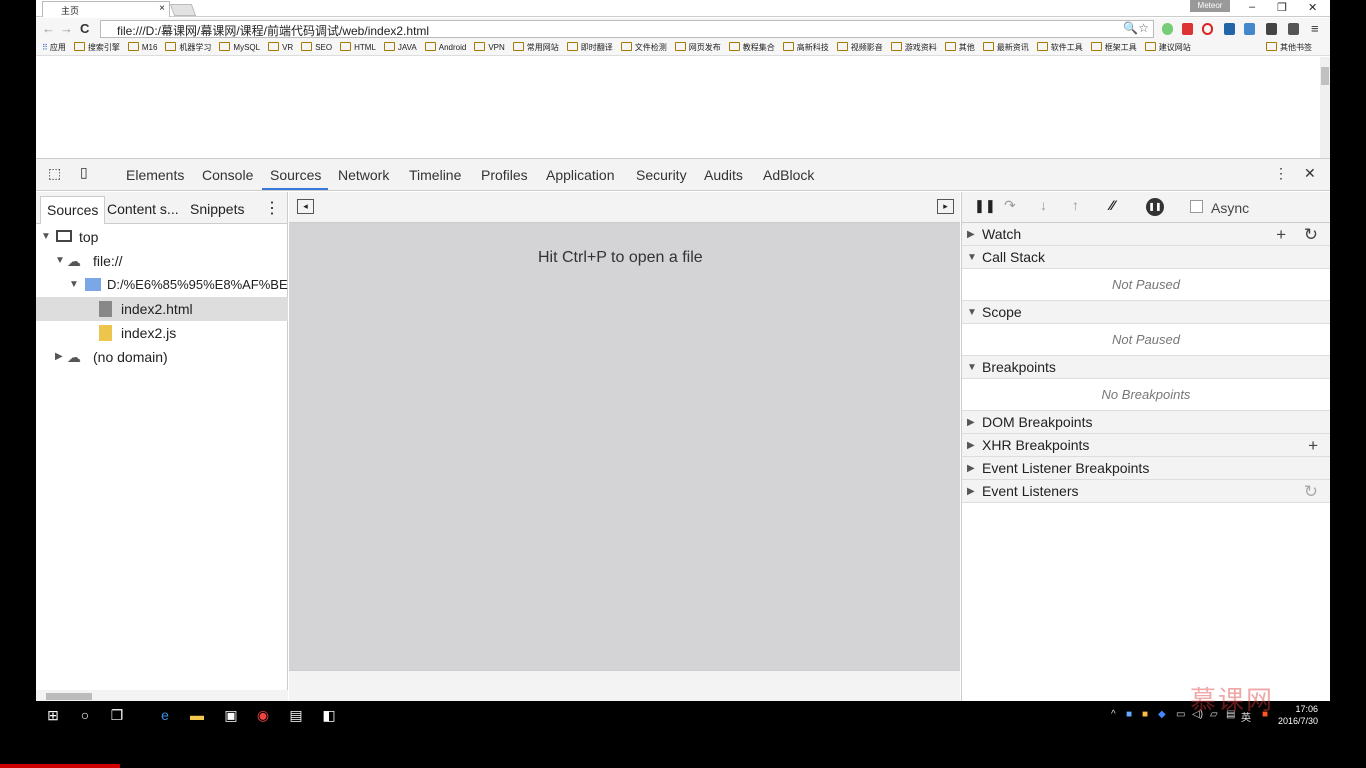  I want to click on shield-icon: ◆, so click(1162, 714).